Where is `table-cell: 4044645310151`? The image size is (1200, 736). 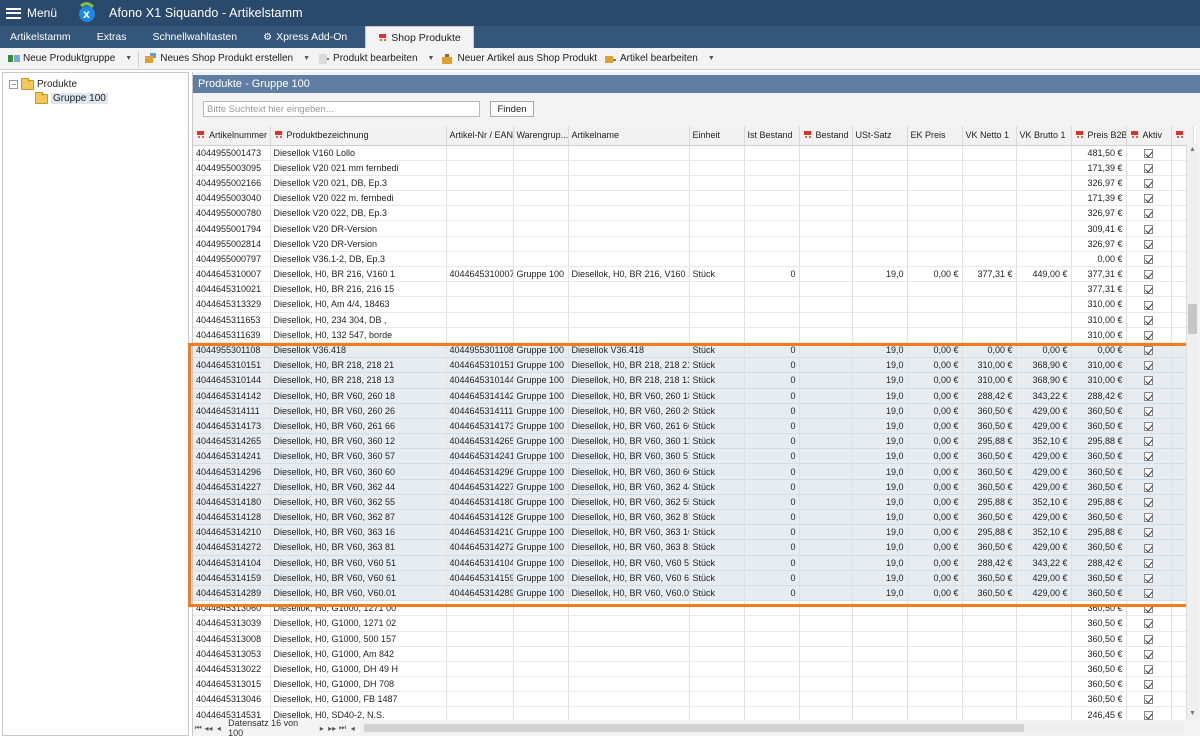 table-cell: 4044645310151 is located at coordinates (480, 365).